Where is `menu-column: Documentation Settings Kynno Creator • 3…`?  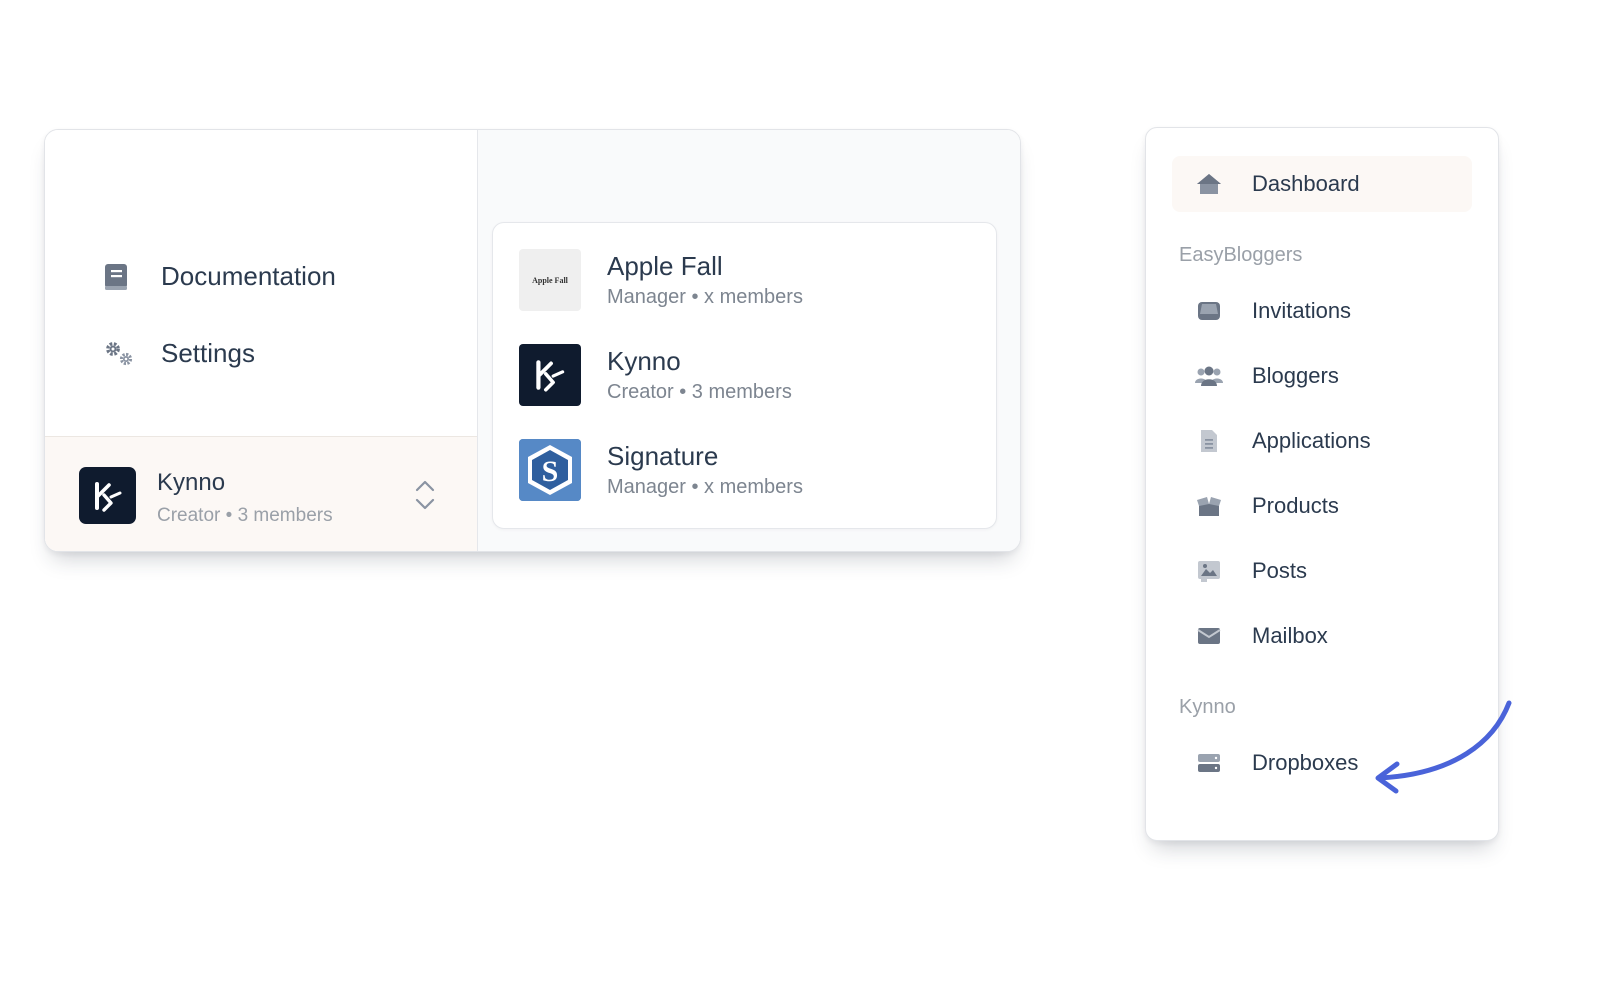 menu-column: Documentation Settings Kynno Creator • 3… is located at coordinates (261, 340).